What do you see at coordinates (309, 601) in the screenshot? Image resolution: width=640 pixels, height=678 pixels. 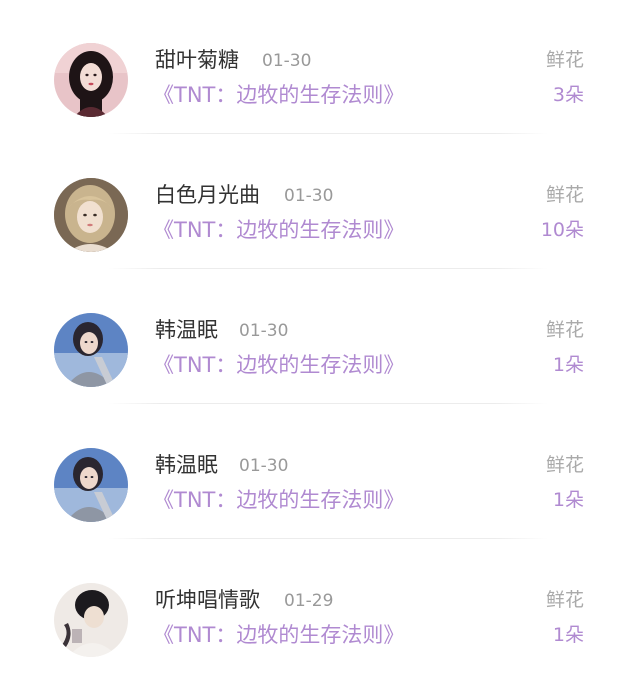 I see `gift-date: 01-29` at bounding box center [309, 601].